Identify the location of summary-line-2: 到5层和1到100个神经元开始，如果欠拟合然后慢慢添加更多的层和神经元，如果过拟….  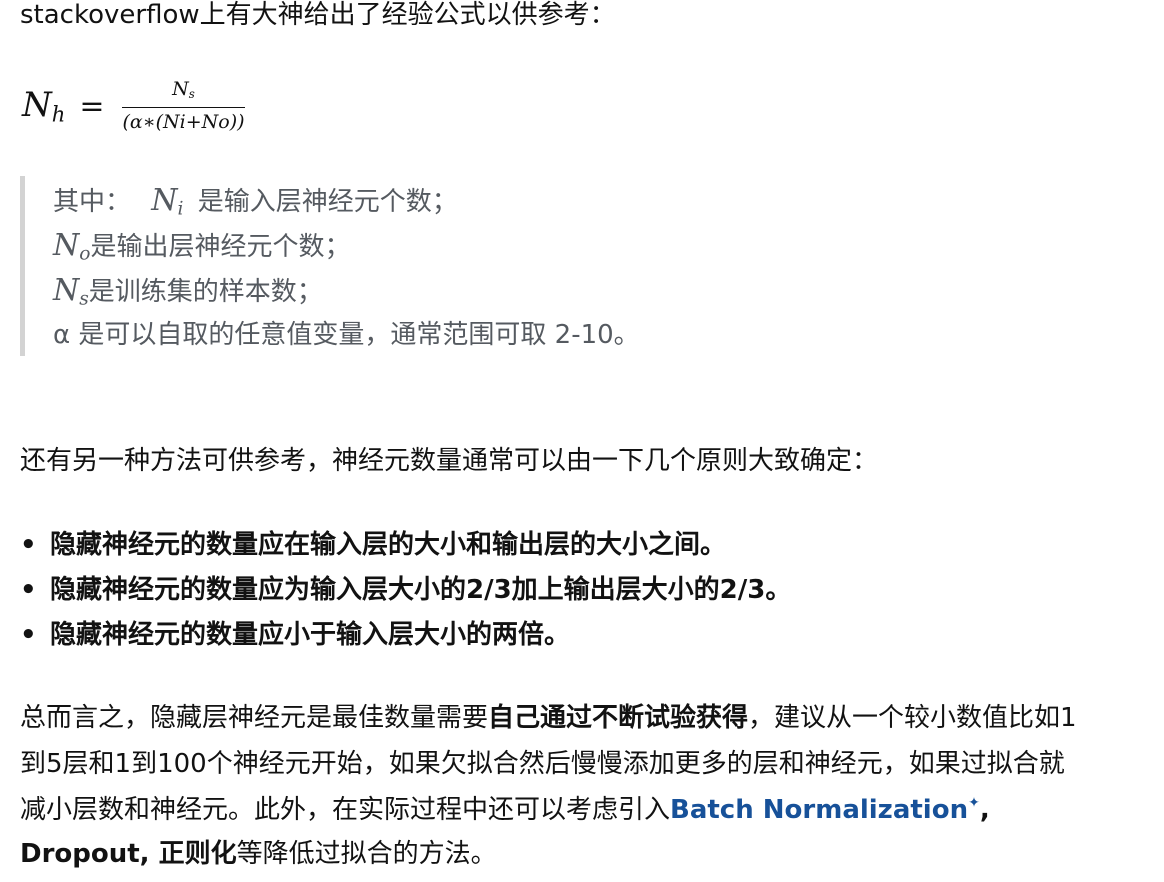
(542, 764).